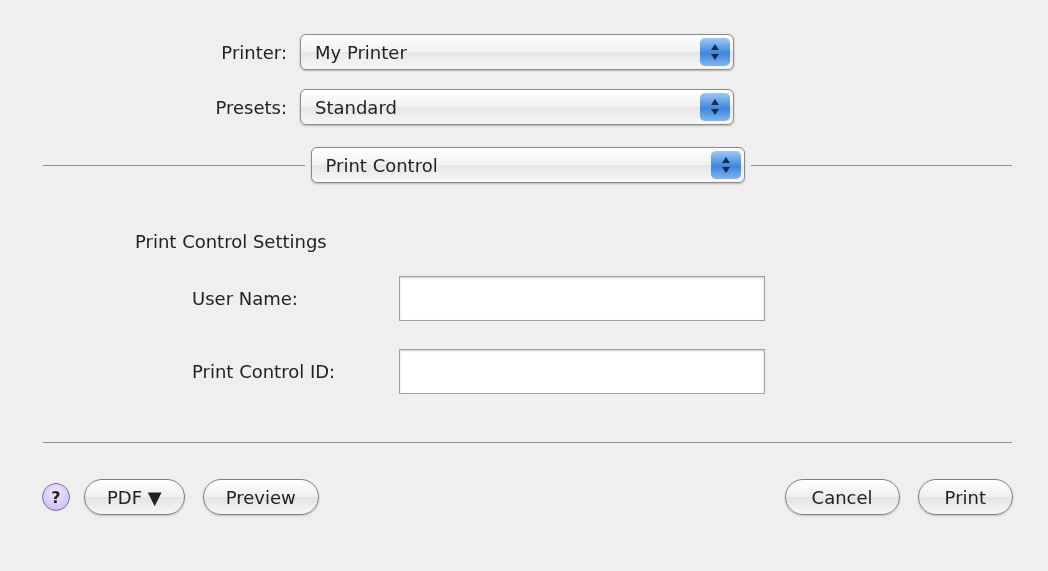  What do you see at coordinates (260, 497) in the screenshot?
I see `dialog-button: Preview` at bounding box center [260, 497].